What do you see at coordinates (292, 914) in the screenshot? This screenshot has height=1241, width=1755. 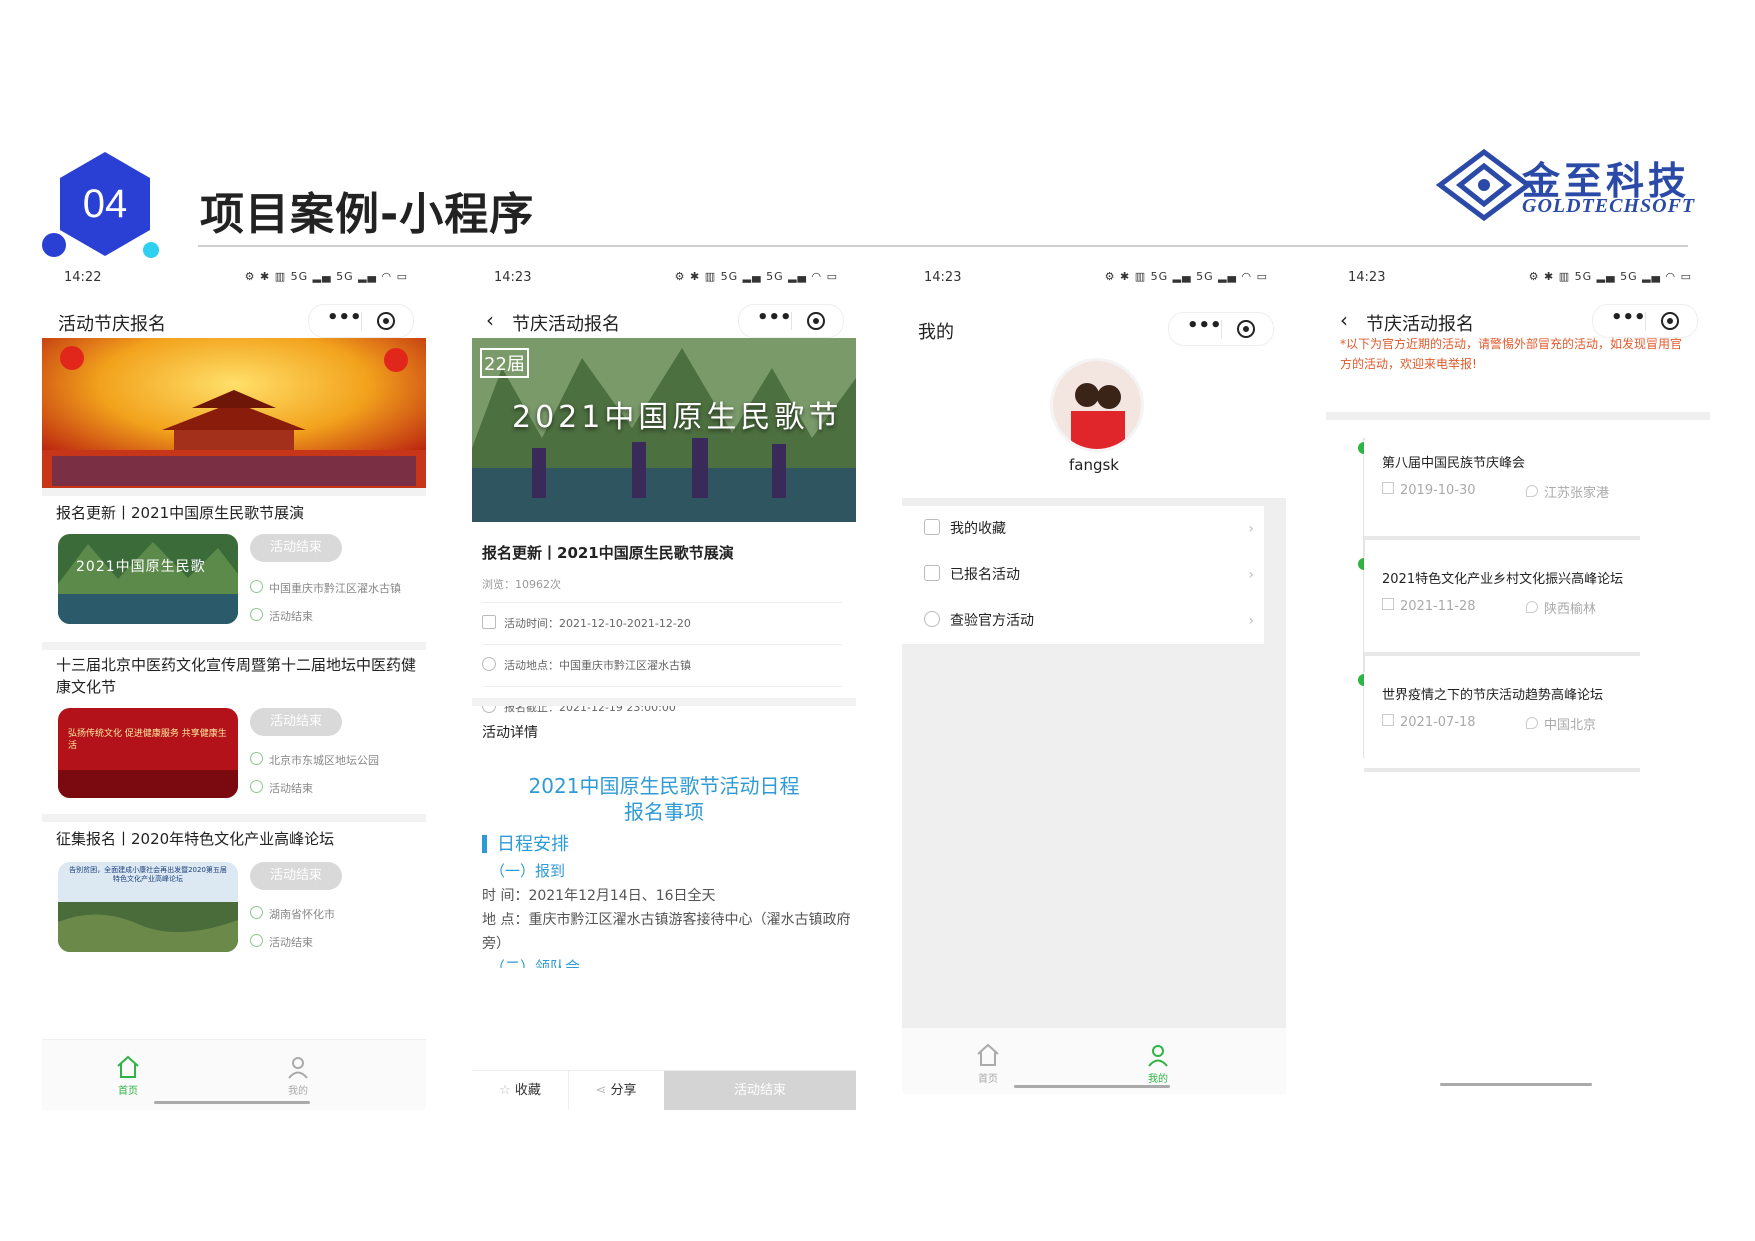 I see `event-location: 湖南省怀化市` at bounding box center [292, 914].